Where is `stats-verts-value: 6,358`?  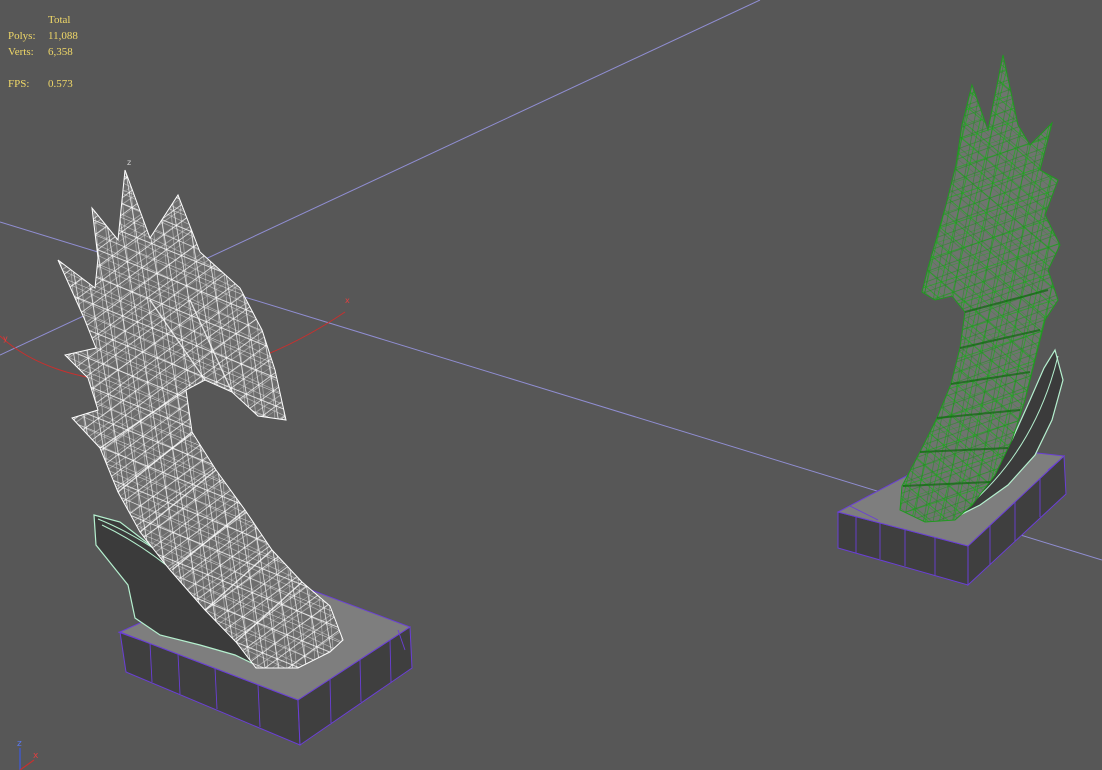 stats-verts-value: 6,358 is located at coordinates (60, 52).